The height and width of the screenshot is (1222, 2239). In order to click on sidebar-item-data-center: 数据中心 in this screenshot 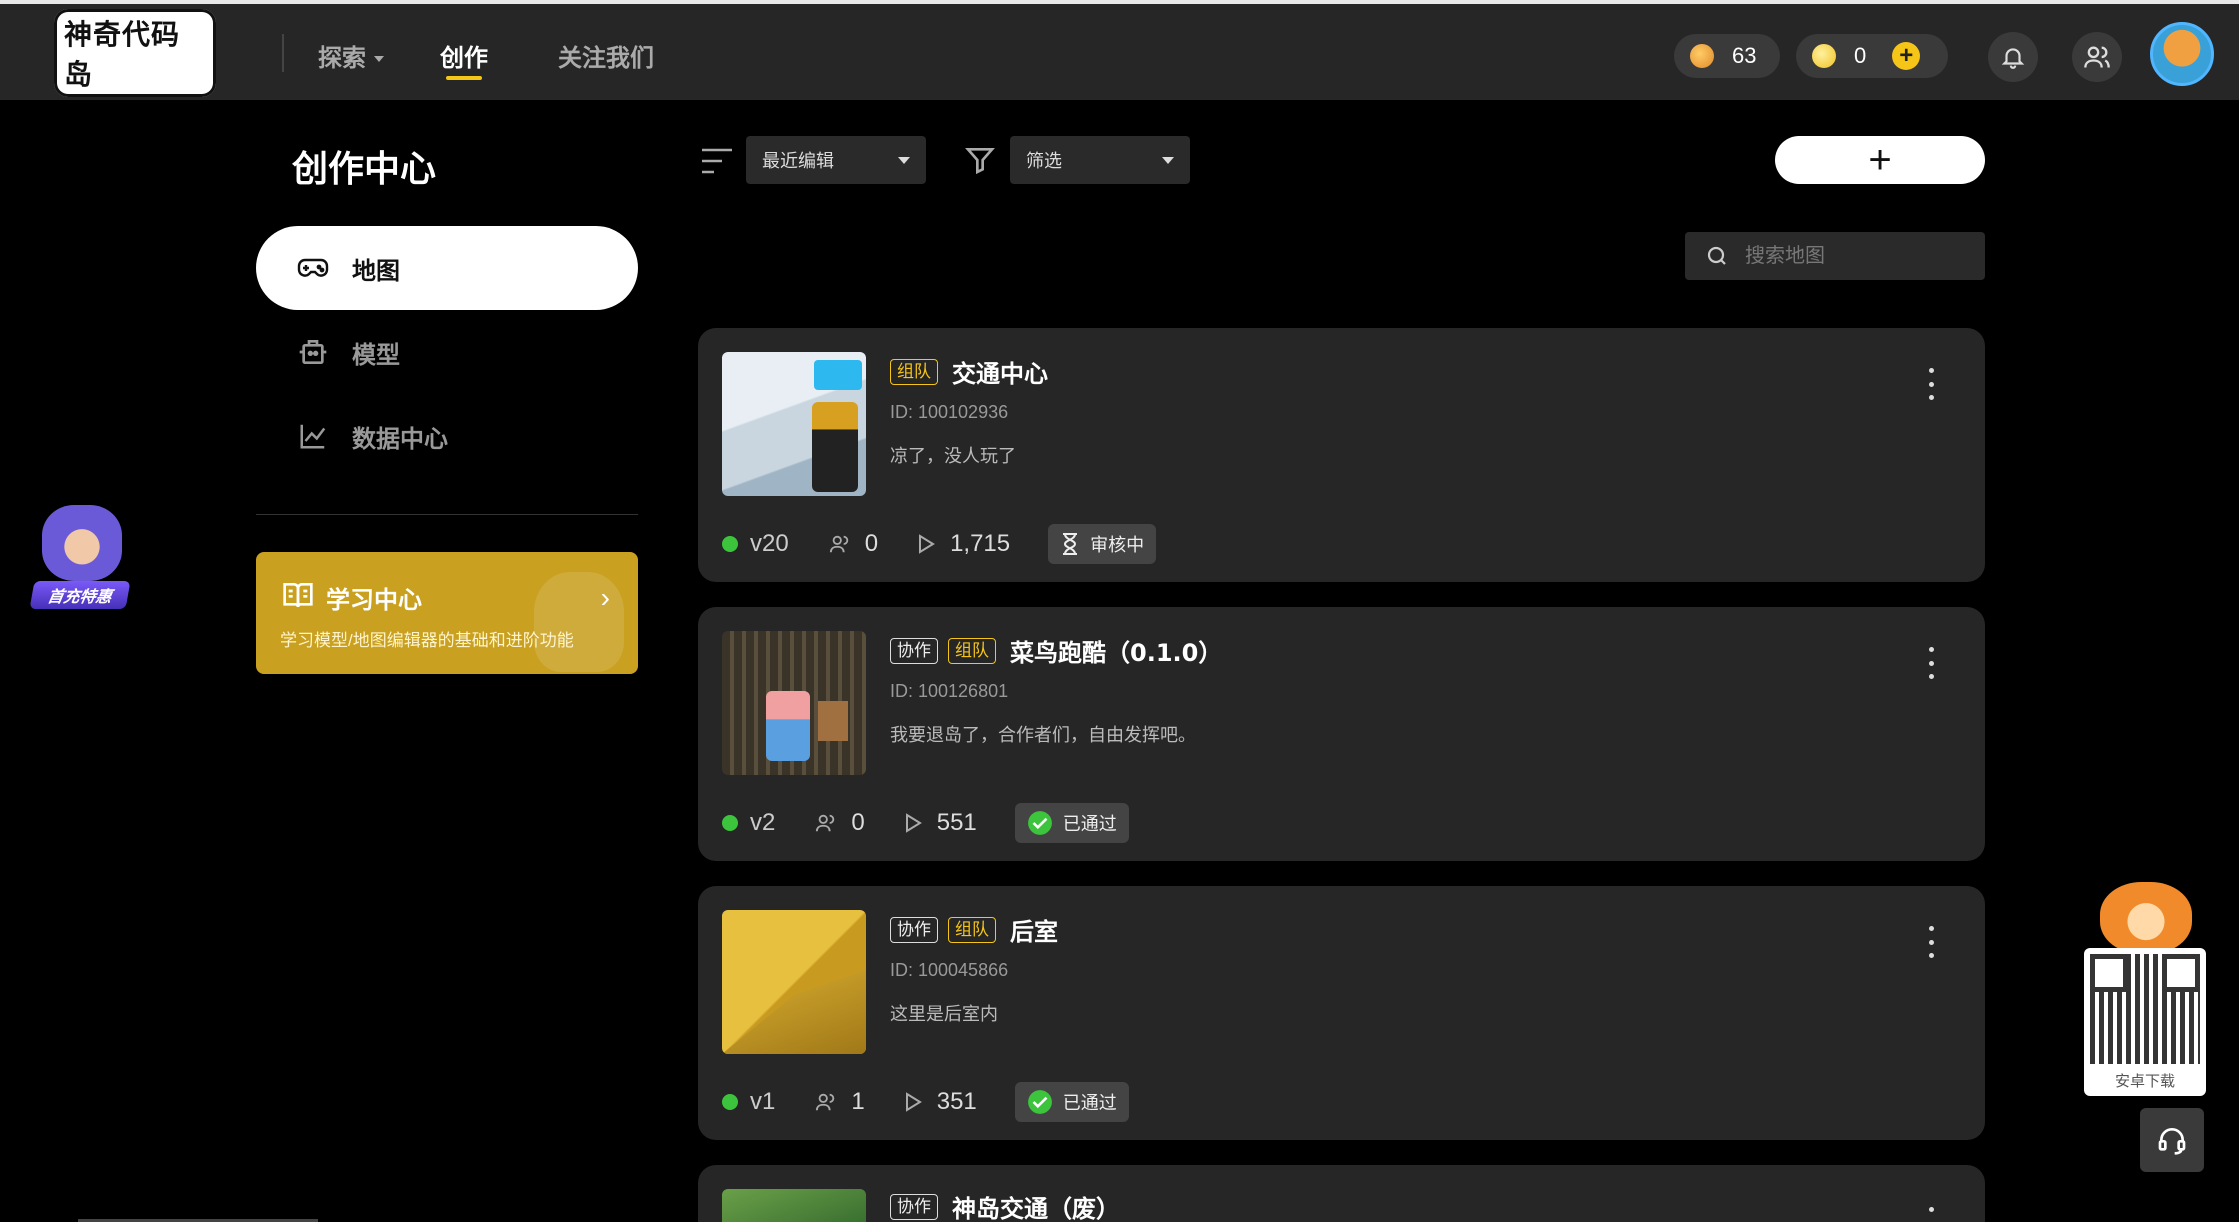, I will do `click(447, 436)`.